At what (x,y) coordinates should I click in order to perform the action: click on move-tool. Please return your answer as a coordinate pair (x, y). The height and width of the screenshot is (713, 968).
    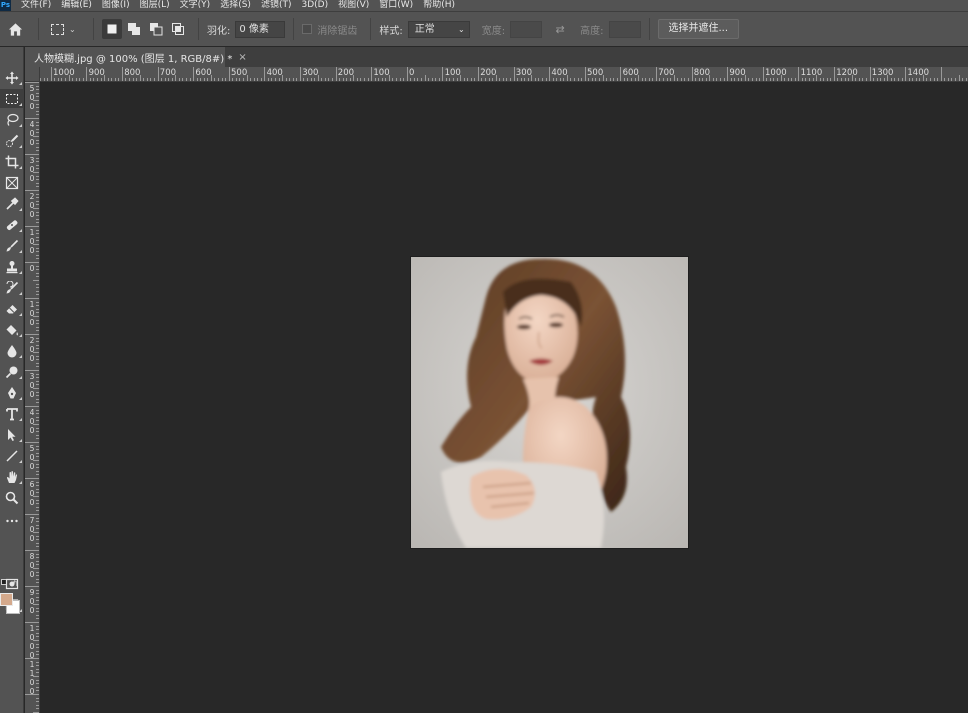
    Looking at the image, I should click on (12, 77).